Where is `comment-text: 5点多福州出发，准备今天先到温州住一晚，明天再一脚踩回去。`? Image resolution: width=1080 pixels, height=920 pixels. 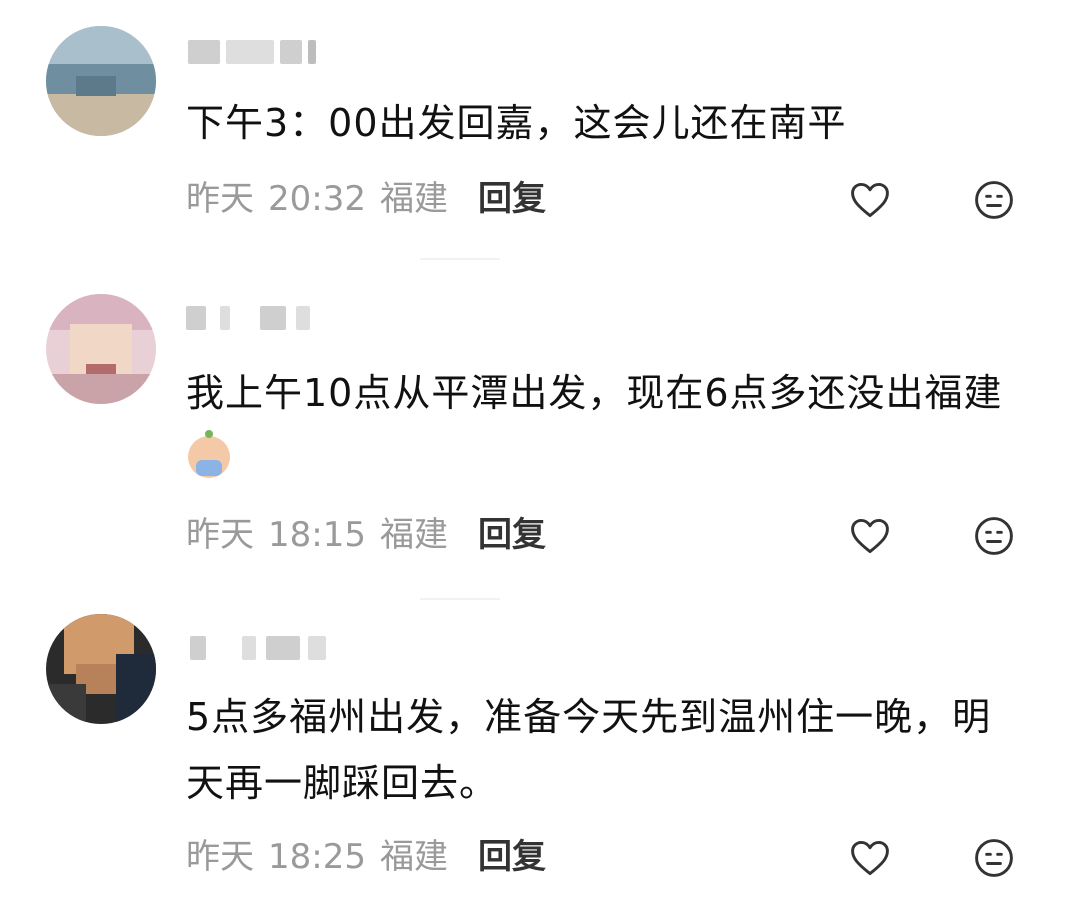
comment-text: 5点多福州出发，准备今天先到温州住一晚，明天再一脚踩回去。 is located at coordinates (589, 750).